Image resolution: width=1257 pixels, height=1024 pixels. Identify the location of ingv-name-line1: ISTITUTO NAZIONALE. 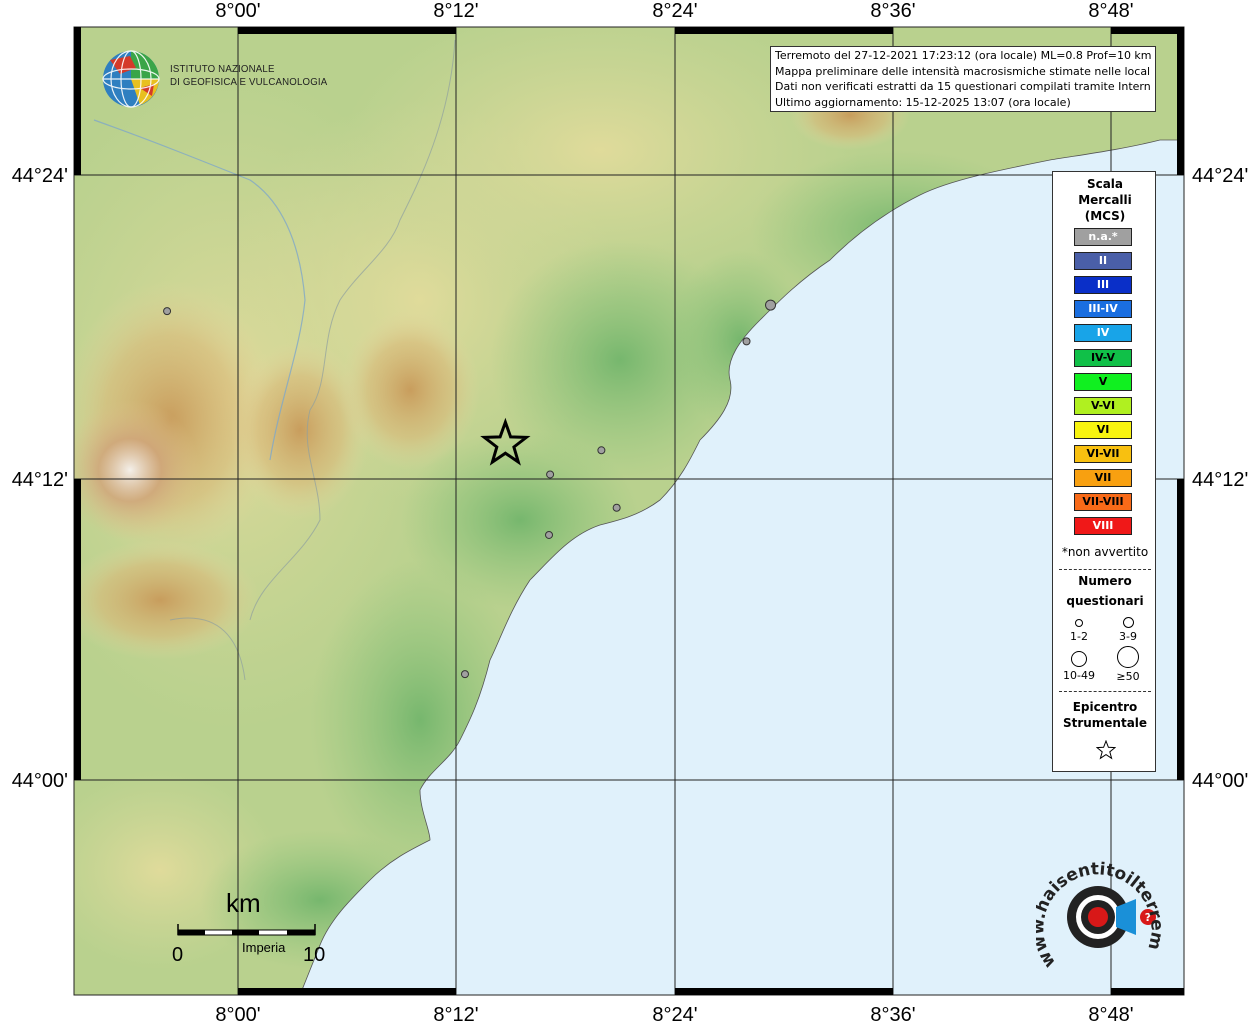
(222, 69).